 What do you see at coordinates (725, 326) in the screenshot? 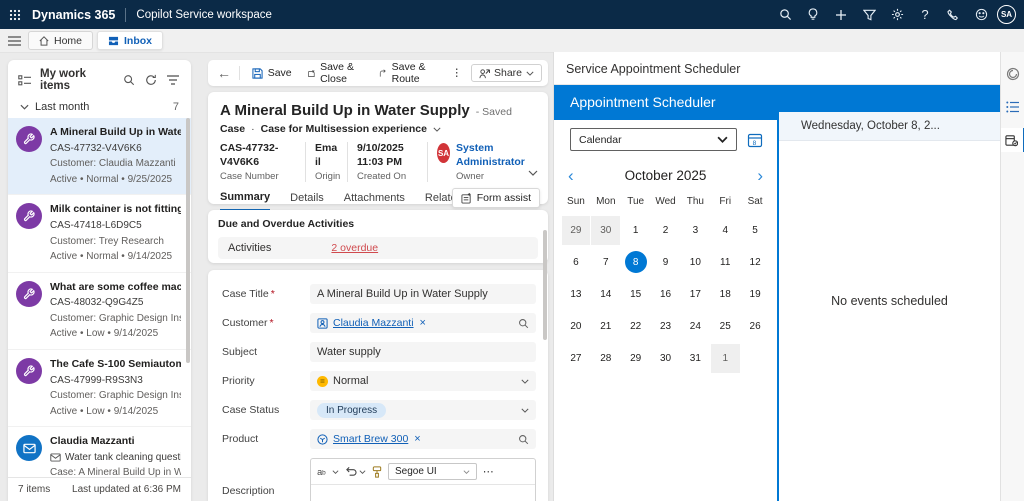
I see `calendar-day-25: 25` at bounding box center [725, 326].